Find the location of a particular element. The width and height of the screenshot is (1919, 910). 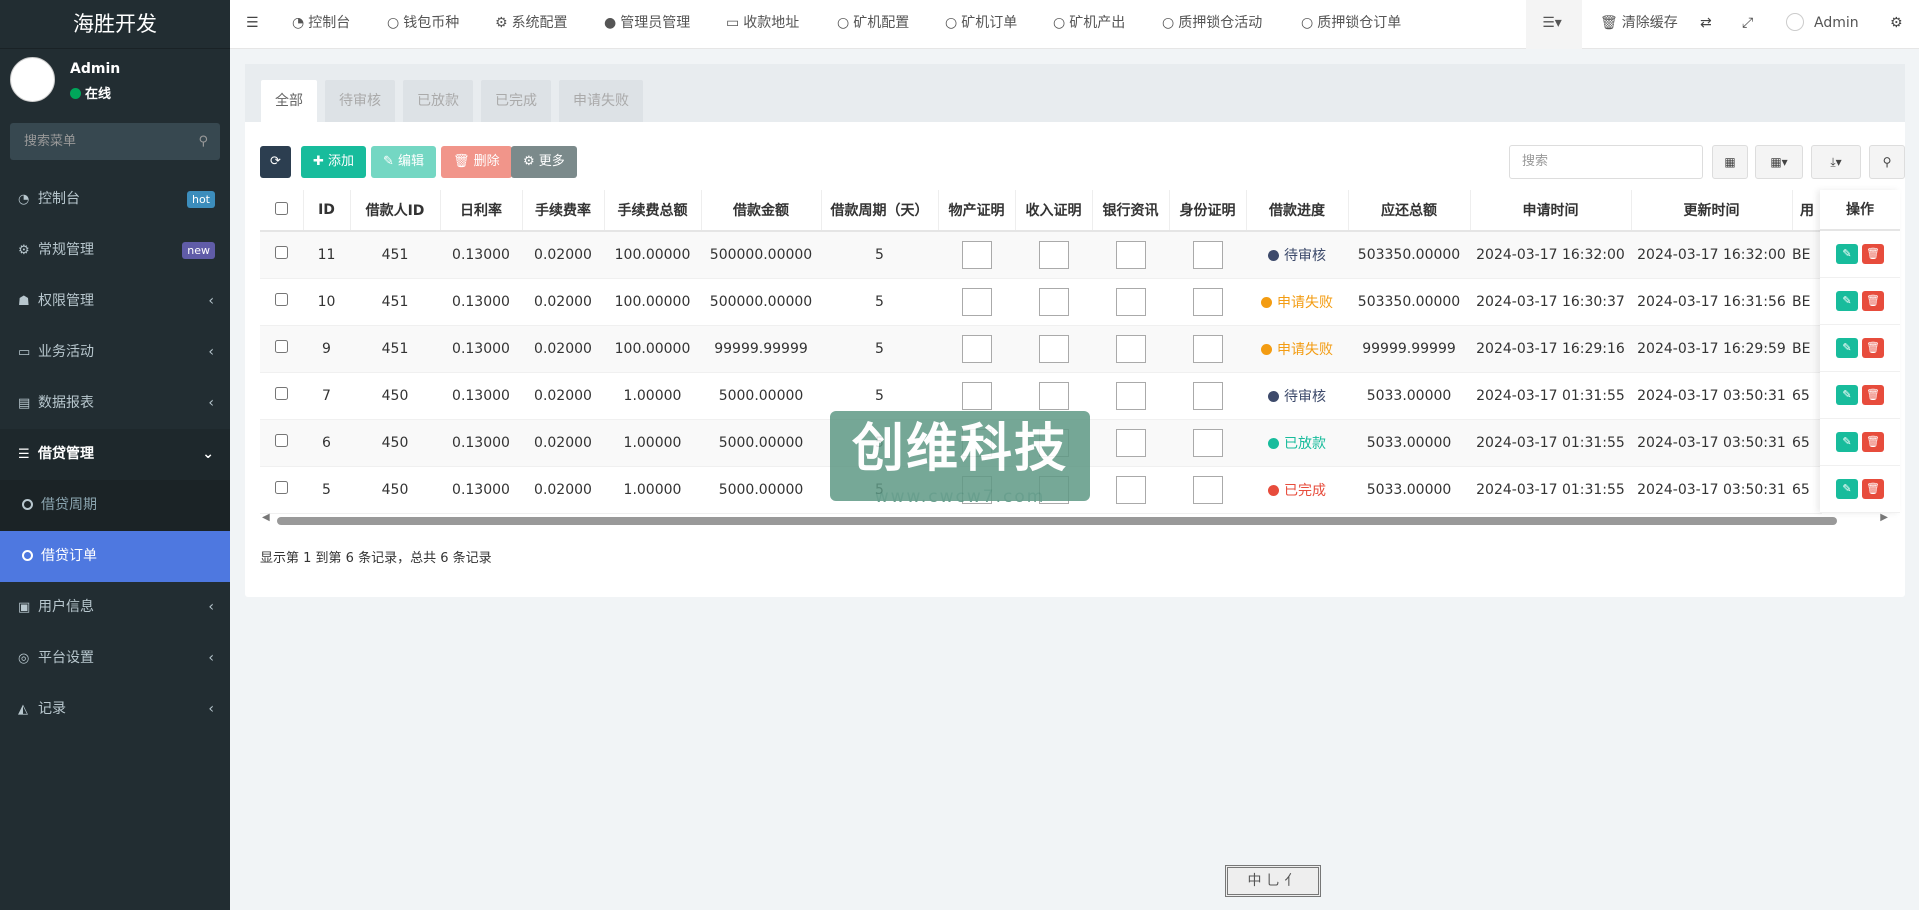

col-header: 用 is located at coordinates (1807, 211).